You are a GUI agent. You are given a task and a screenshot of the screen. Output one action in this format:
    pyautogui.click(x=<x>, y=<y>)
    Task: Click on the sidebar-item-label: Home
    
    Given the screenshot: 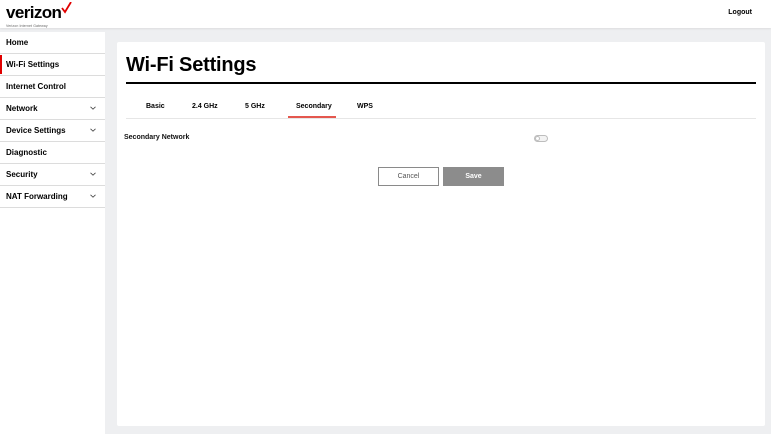 What is the action you would take?
    pyautogui.click(x=17, y=42)
    